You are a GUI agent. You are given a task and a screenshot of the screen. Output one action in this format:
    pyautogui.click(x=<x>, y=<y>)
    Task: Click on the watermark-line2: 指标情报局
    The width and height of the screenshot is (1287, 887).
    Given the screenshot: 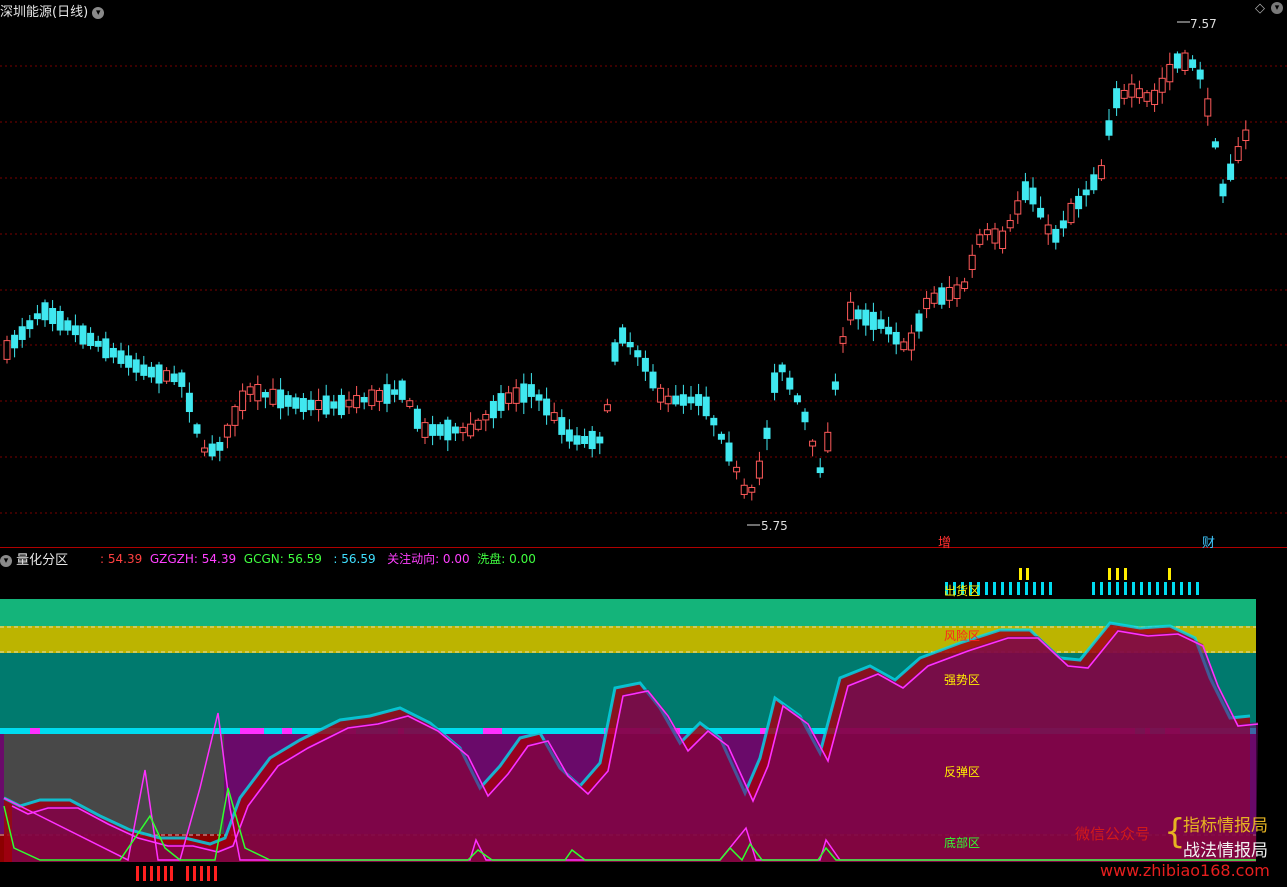 What is the action you would take?
    pyautogui.click(x=1225, y=826)
    